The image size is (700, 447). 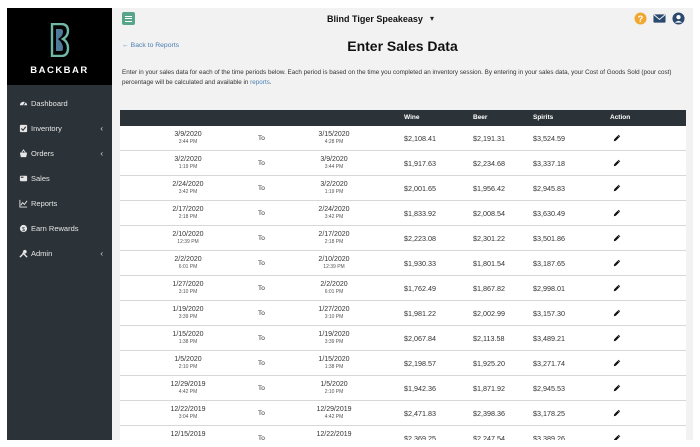 What do you see at coordinates (334, 267) in the screenshot?
I see `end-time: 12:39 PM` at bounding box center [334, 267].